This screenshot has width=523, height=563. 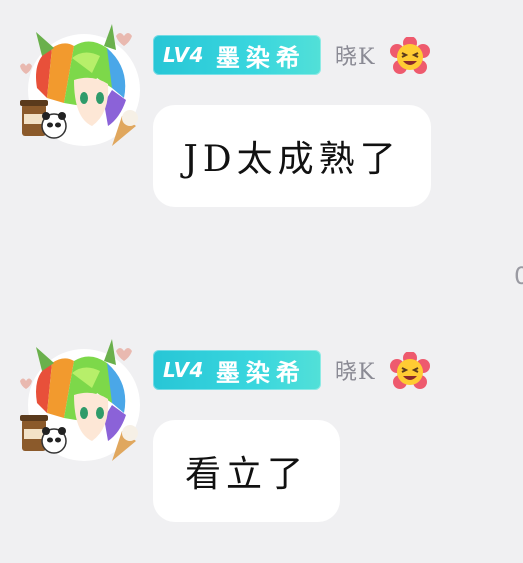 What do you see at coordinates (518, 276) in the screenshot?
I see `edge-text: 0` at bounding box center [518, 276].